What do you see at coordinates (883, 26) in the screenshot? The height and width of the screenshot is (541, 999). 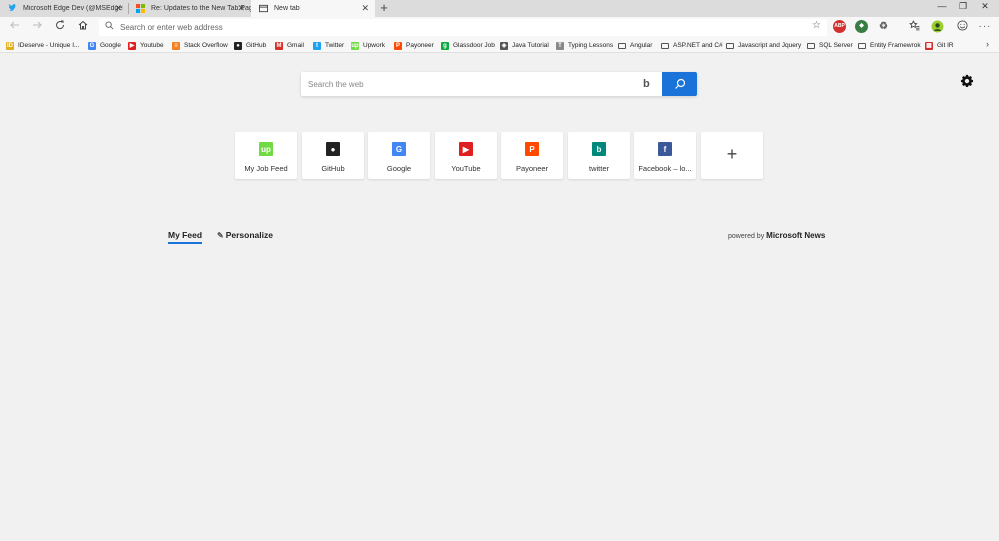 I see `extension-icon: ♻` at bounding box center [883, 26].